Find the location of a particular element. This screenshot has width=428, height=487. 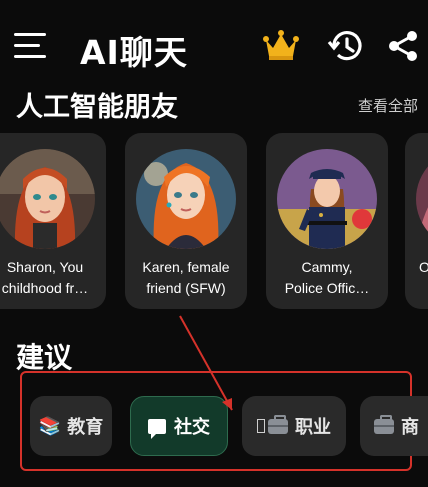

history-icon is located at coordinates (345, 46).